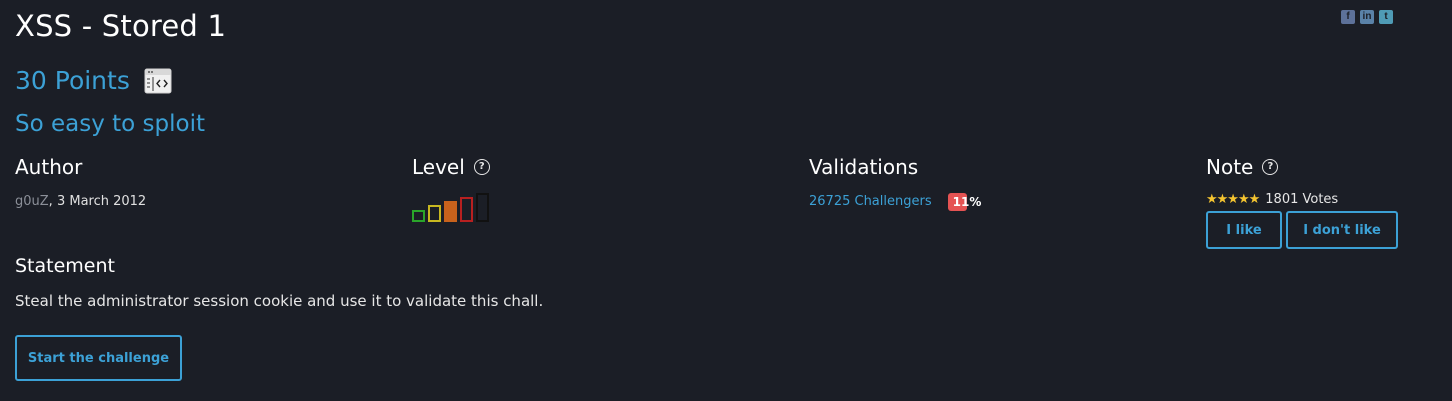  What do you see at coordinates (438, 167) in the screenshot?
I see `level-heading-label: Level` at bounding box center [438, 167].